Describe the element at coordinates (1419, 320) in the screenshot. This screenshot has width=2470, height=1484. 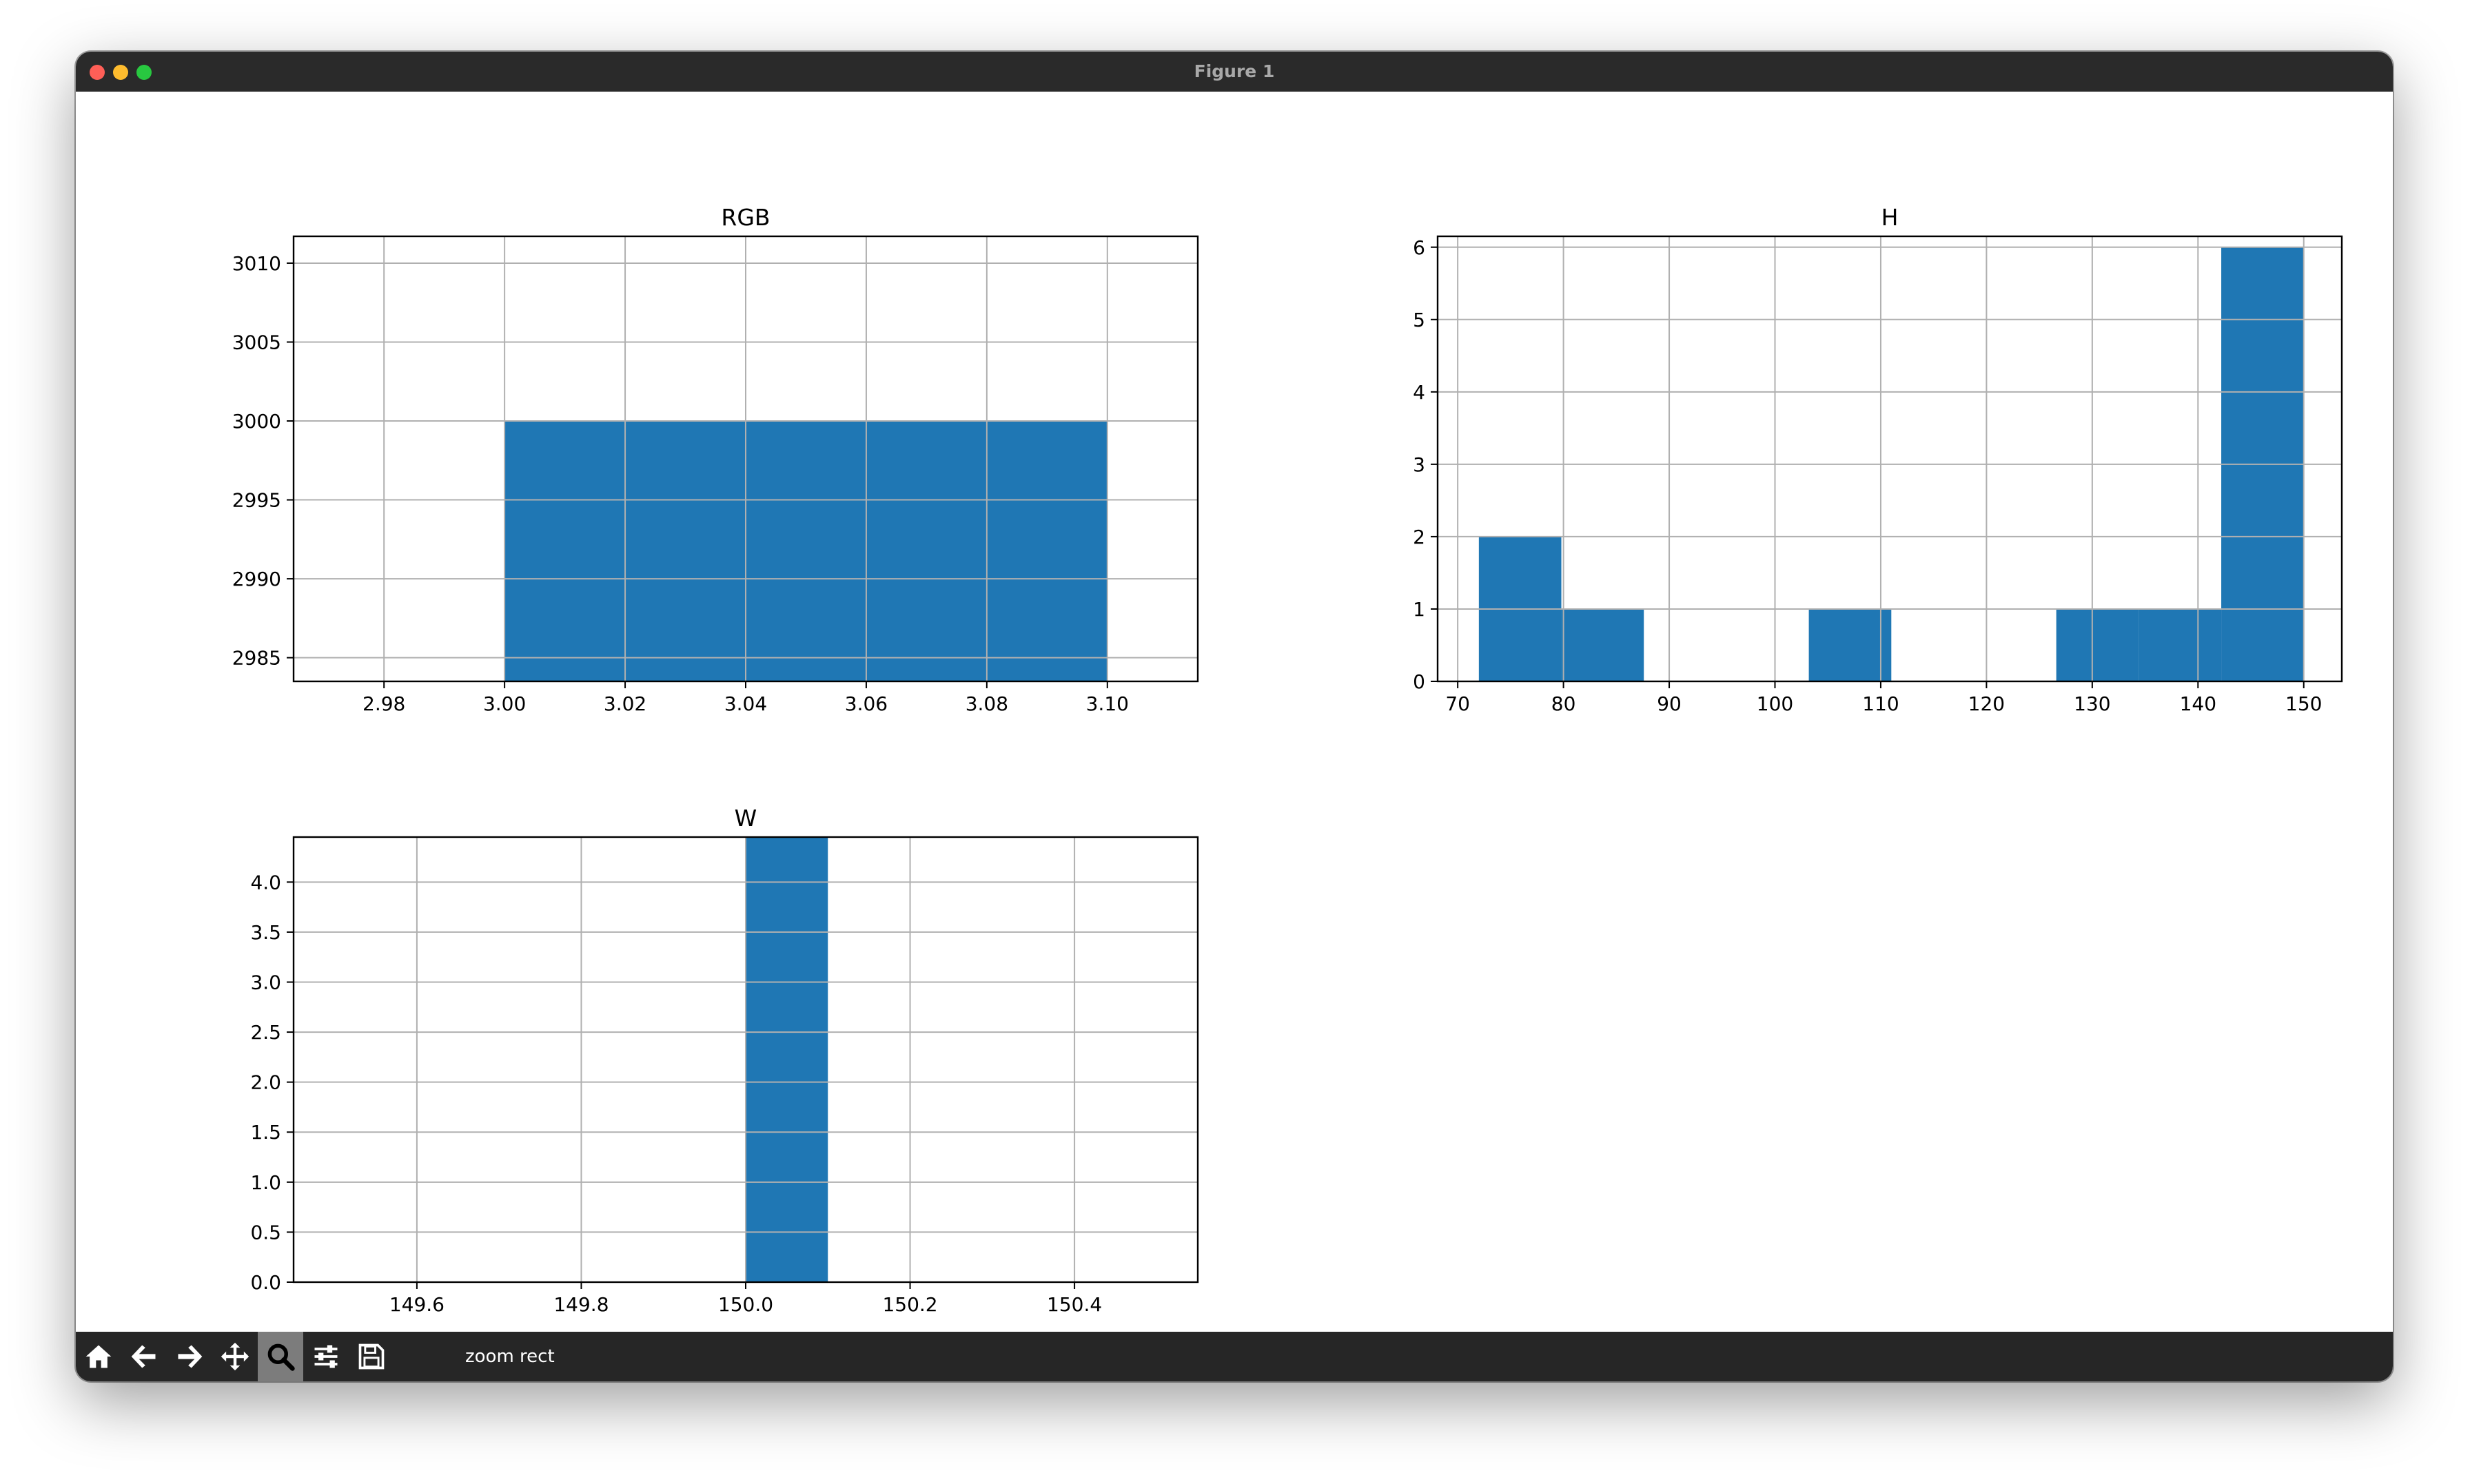
I see `y-tick-label: 5` at that location.